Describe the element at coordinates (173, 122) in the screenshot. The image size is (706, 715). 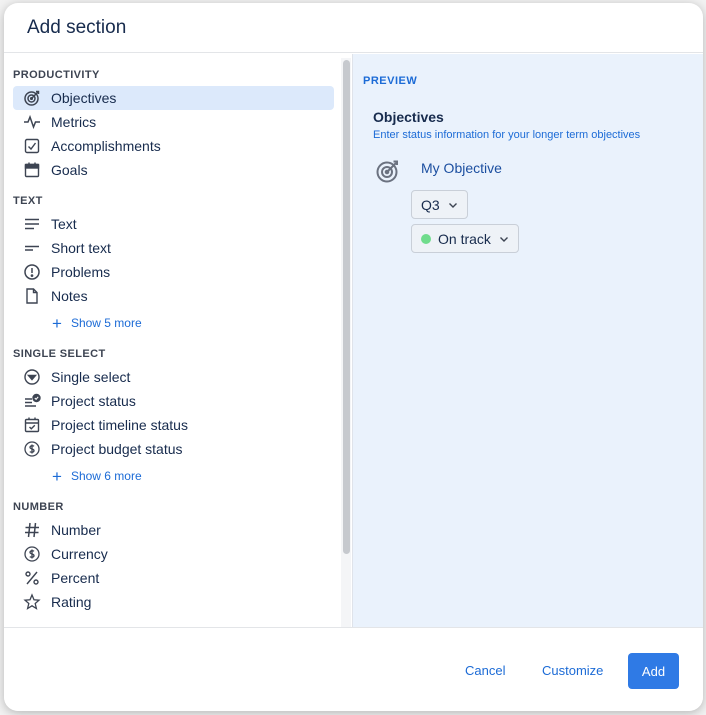
I see `section-item-metrics: Metrics` at that location.